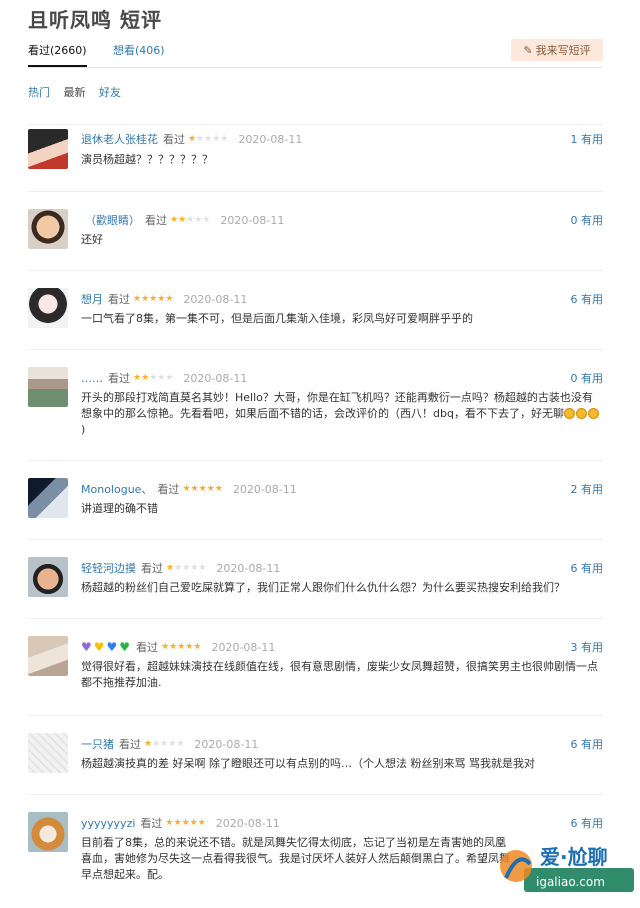 Image resolution: width=640 pixels, height=908 pixels. Describe the element at coordinates (57, 54) in the screenshot. I see `tab-watched: 看过(2660)` at that location.